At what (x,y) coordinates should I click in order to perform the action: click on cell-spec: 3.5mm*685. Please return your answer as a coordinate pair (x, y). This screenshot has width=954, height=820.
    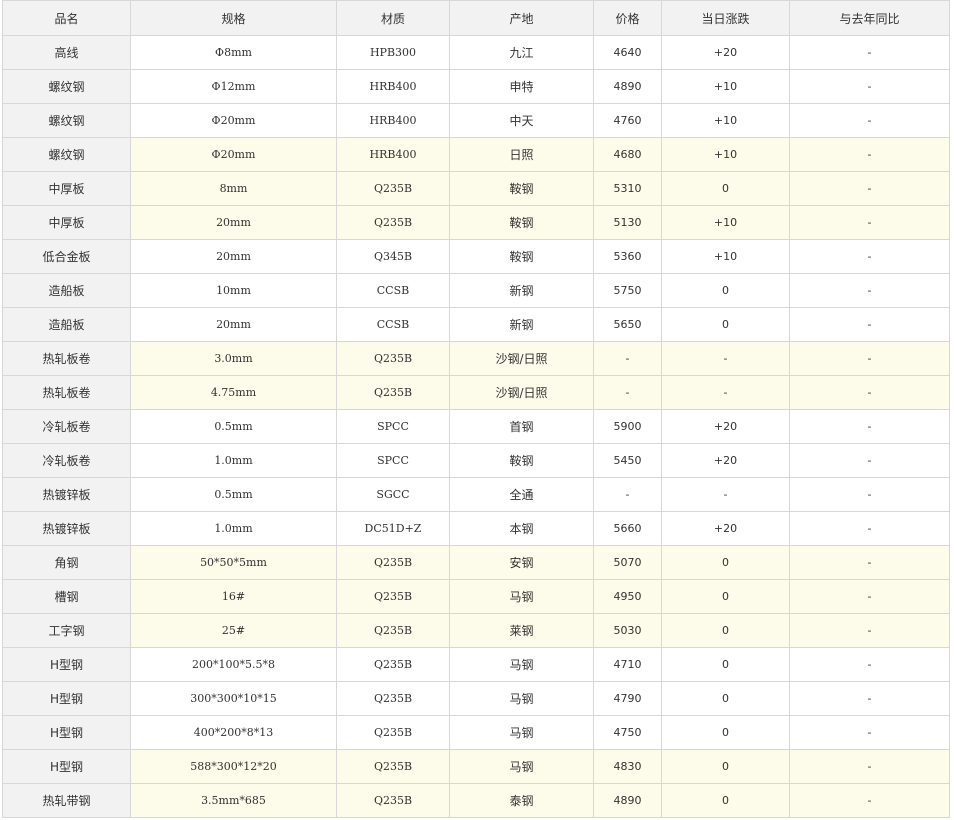
    Looking at the image, I should click on (233, 800).